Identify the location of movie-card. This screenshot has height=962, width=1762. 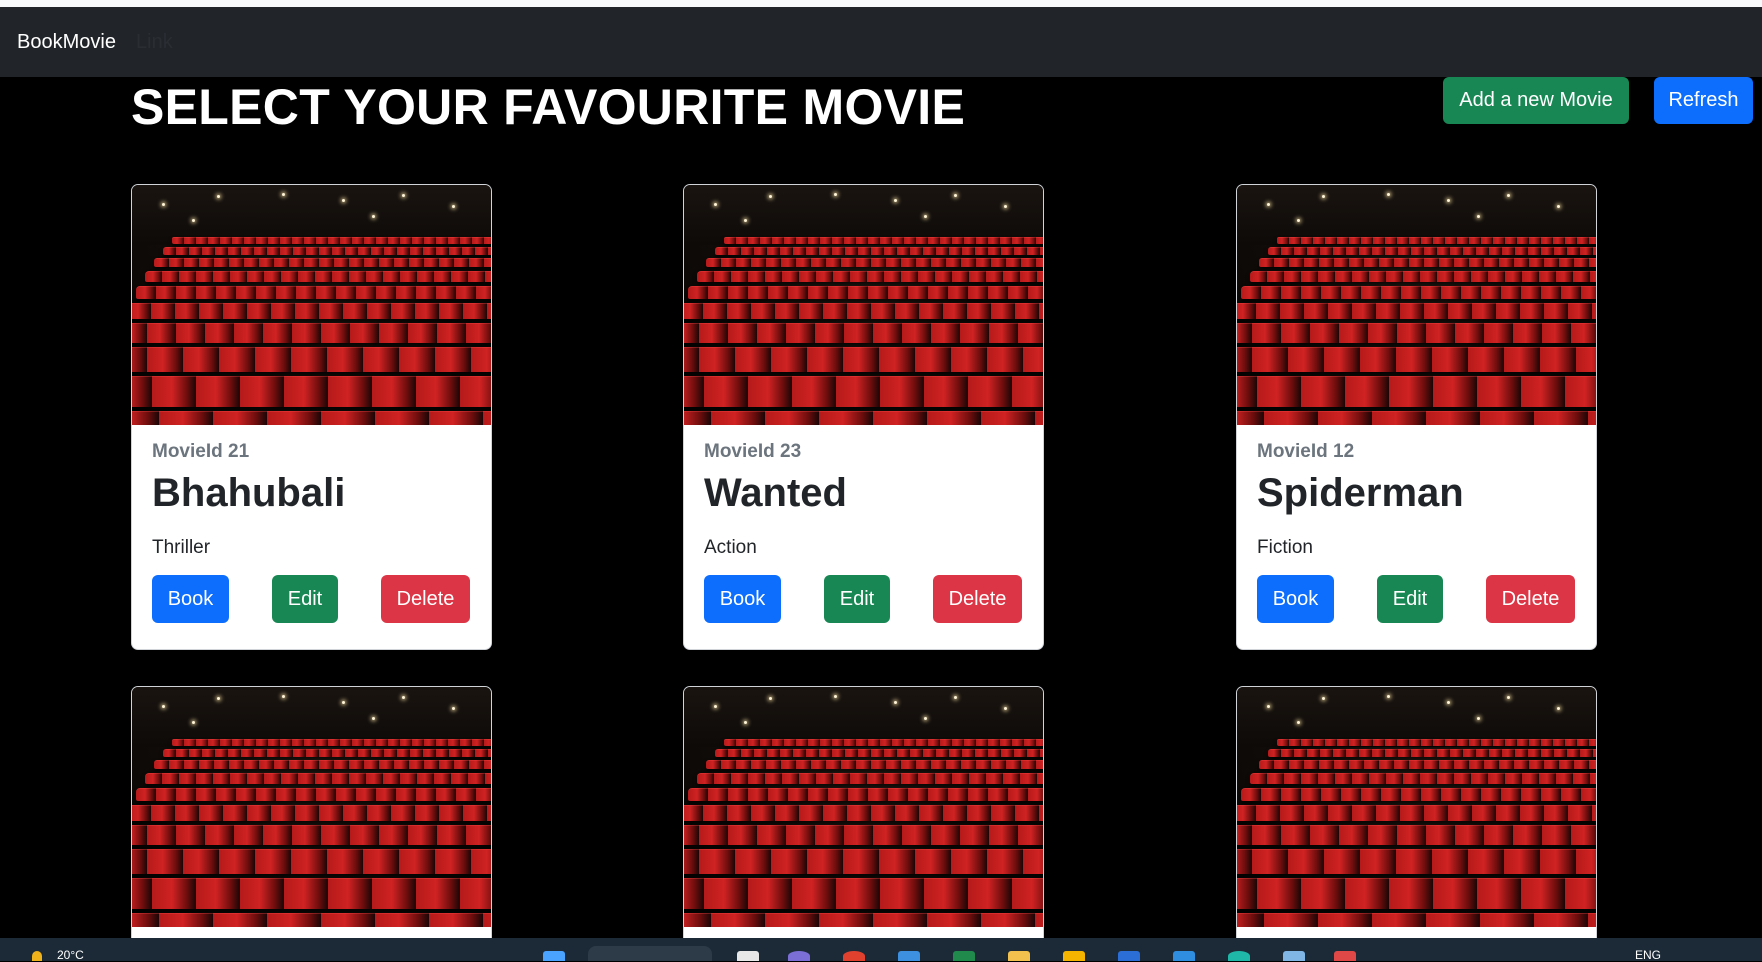
(863, 823).